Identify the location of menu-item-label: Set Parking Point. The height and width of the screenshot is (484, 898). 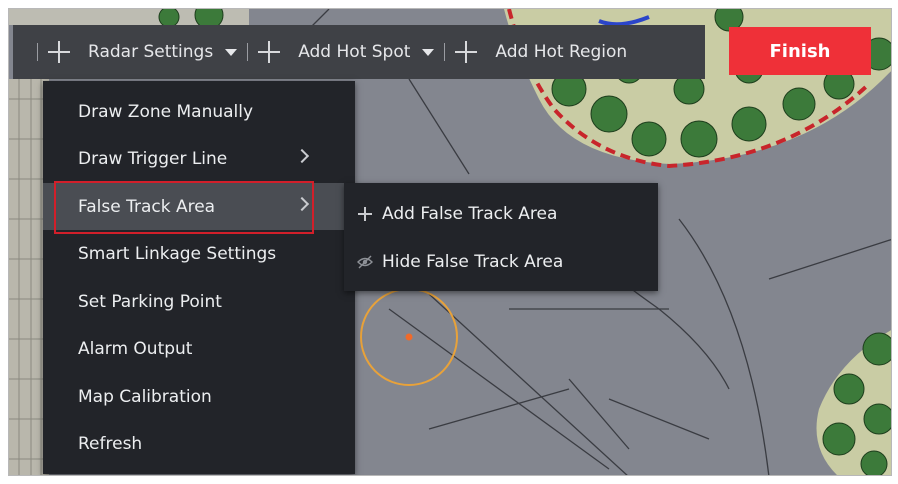
(150, 301).